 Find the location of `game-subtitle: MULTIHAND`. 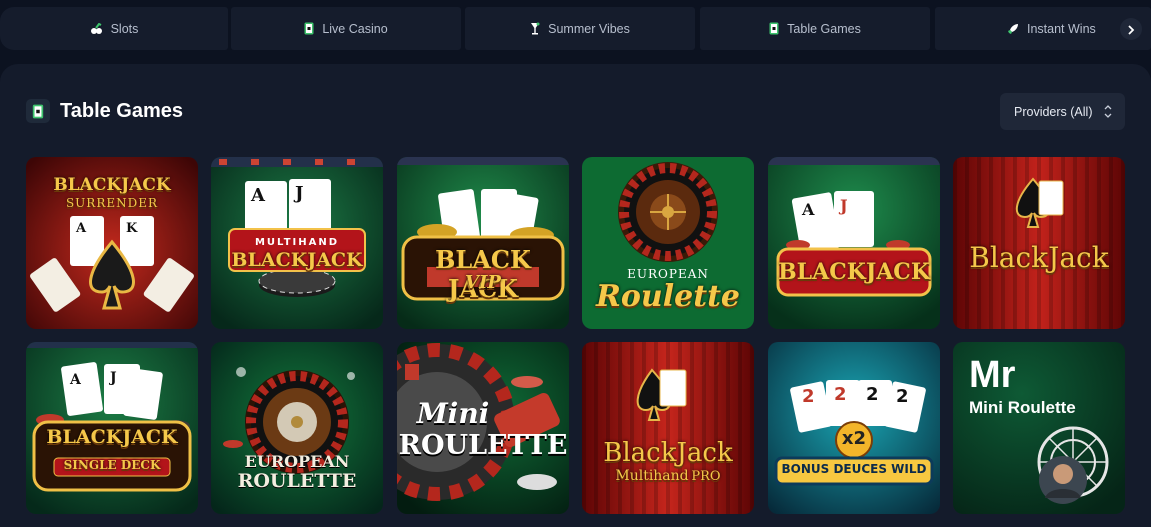

game-subtitle: MULTIHAND is located at coordinates (297, 242).